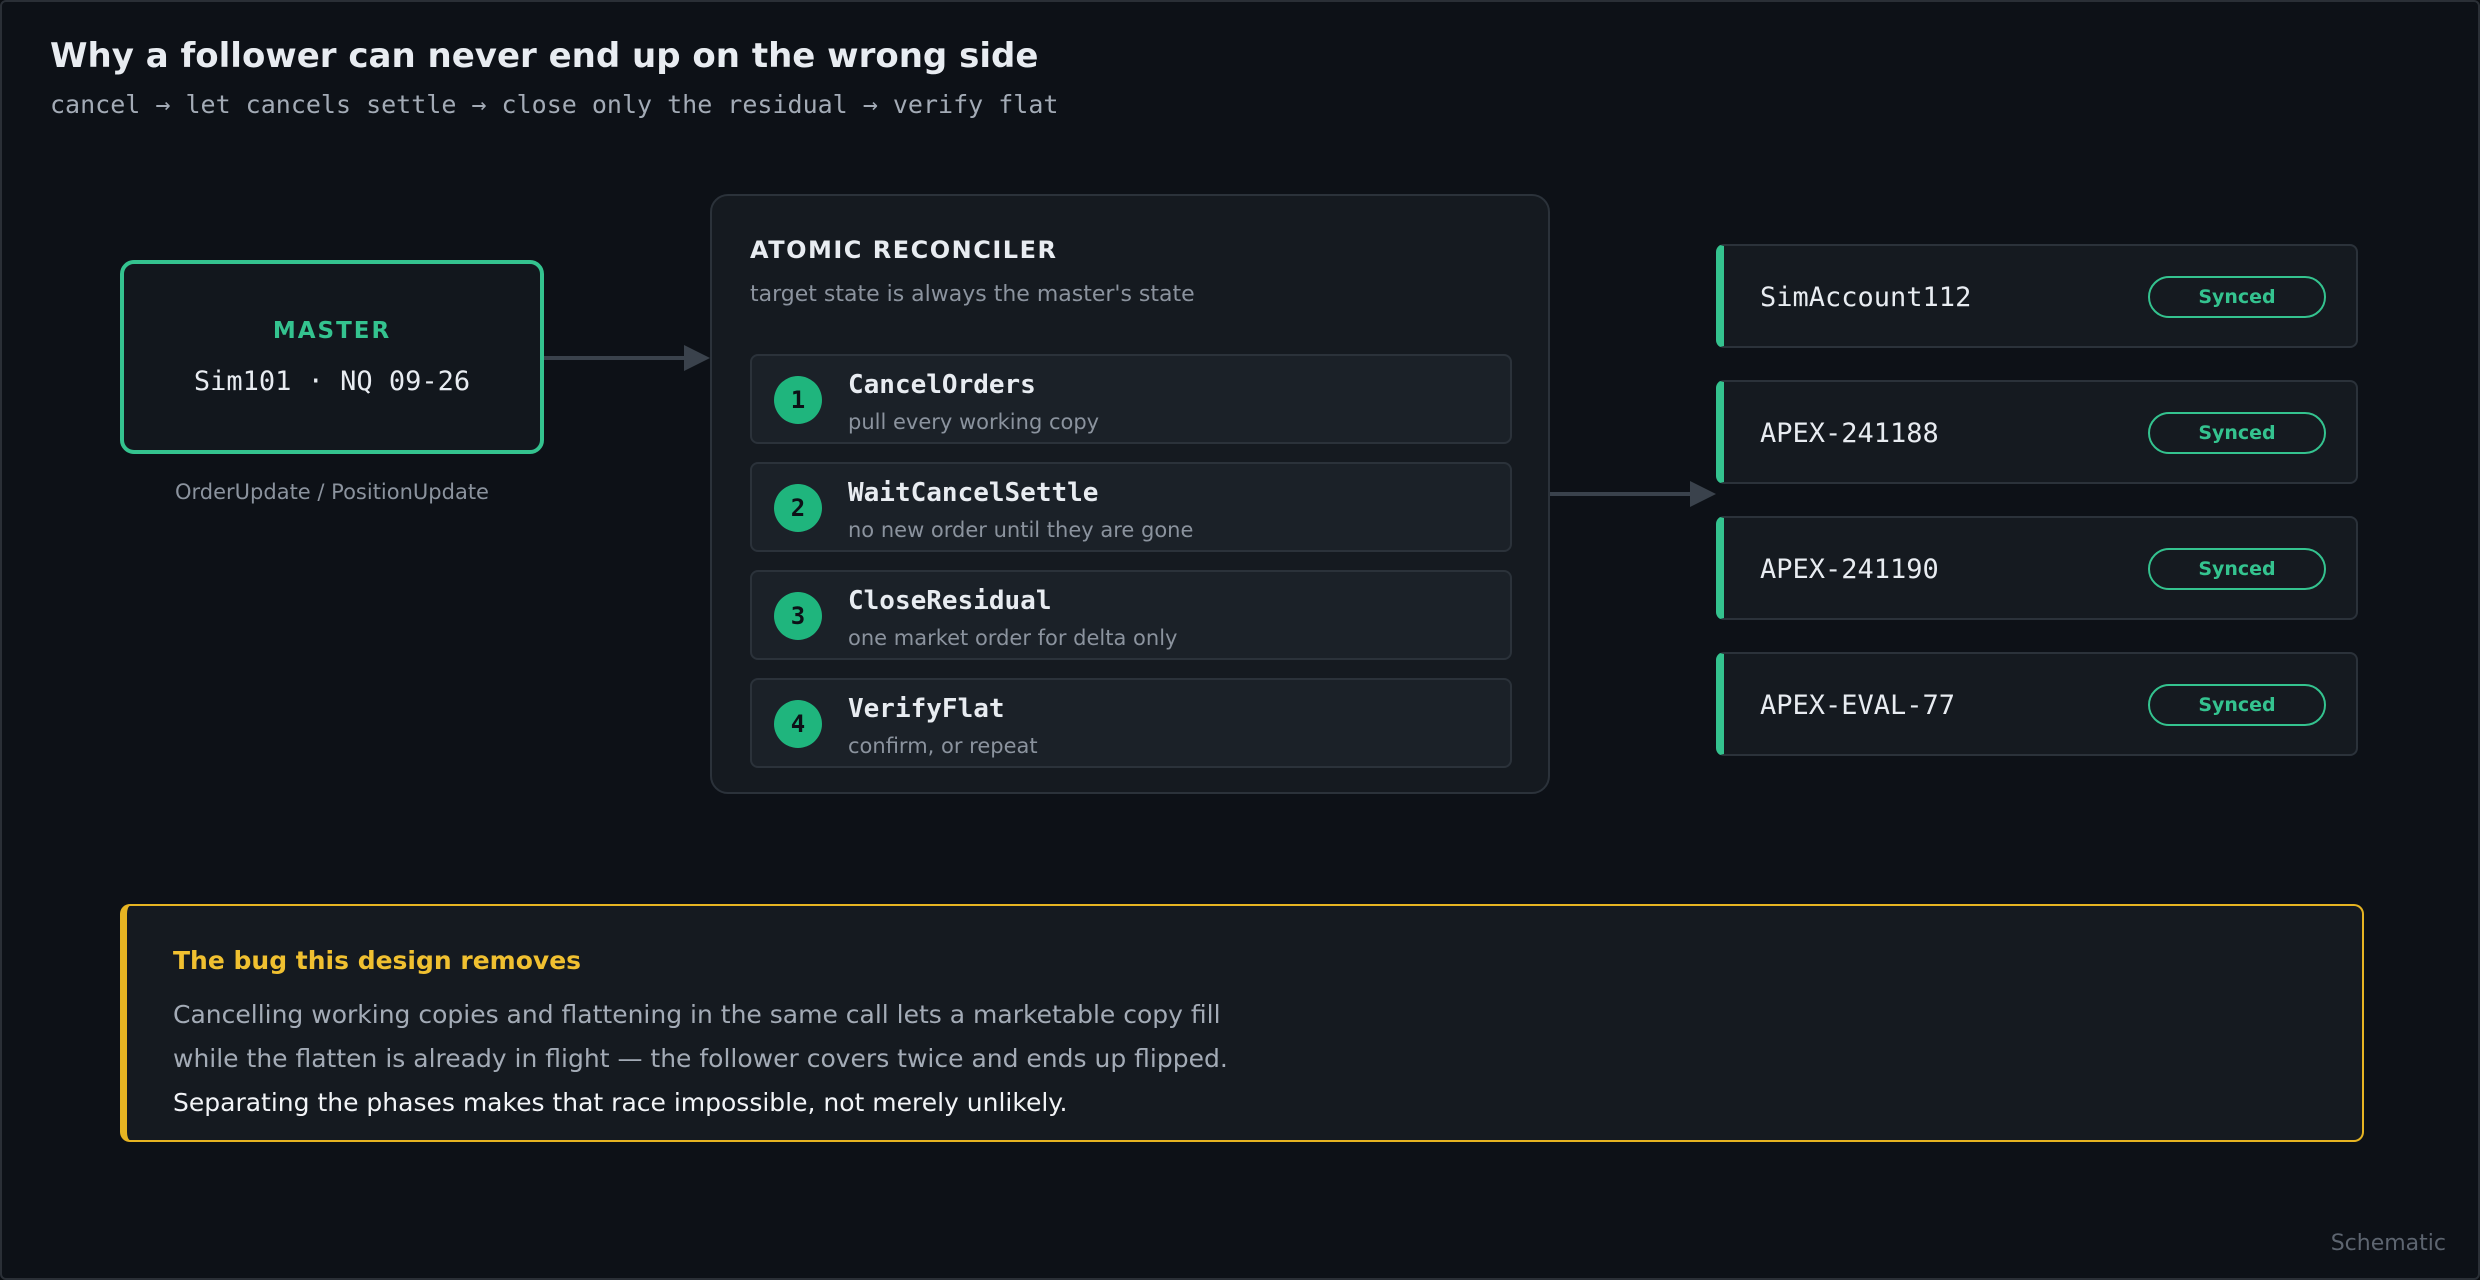  Describe the element at coordinates (974, 422) in the screenshot. I see `step-description: pull every working copy` at that location.